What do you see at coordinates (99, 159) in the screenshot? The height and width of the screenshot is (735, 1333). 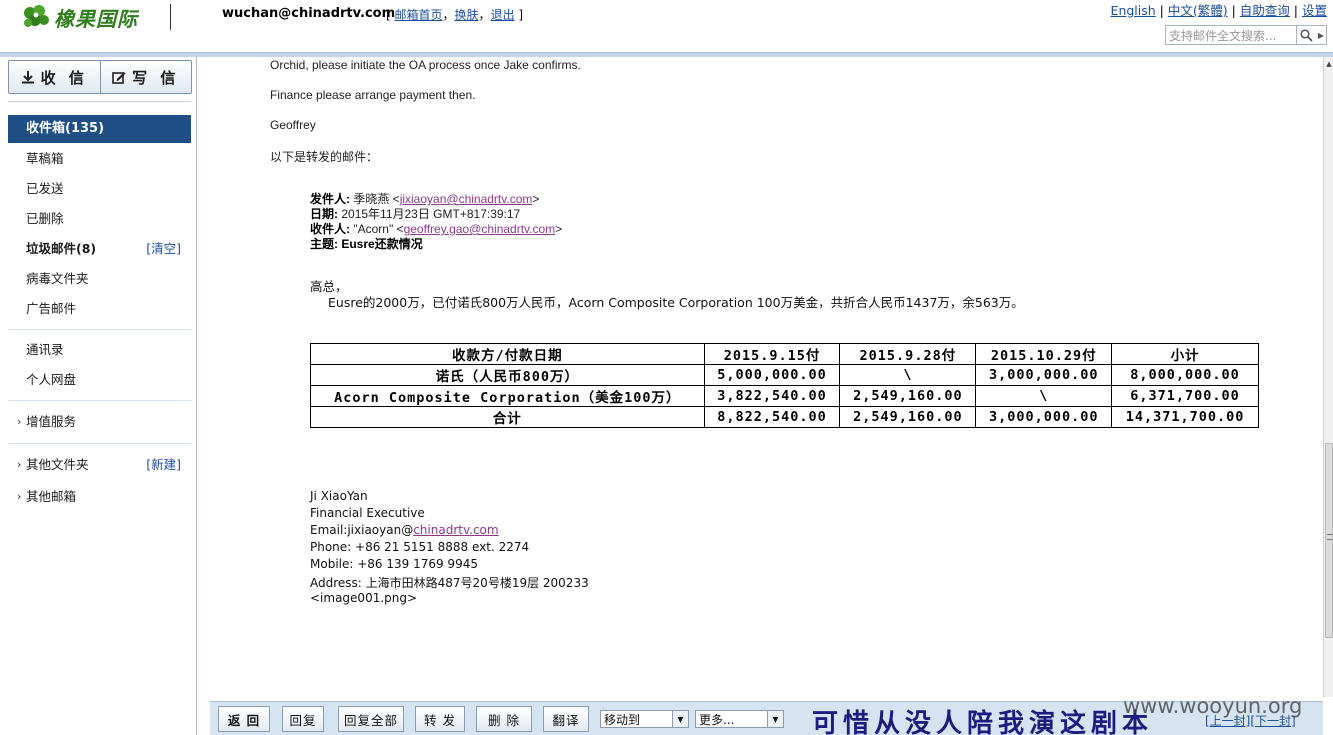 I see `sidebar-item-drafts: 草稿箱` at bounding box center [99, 159].